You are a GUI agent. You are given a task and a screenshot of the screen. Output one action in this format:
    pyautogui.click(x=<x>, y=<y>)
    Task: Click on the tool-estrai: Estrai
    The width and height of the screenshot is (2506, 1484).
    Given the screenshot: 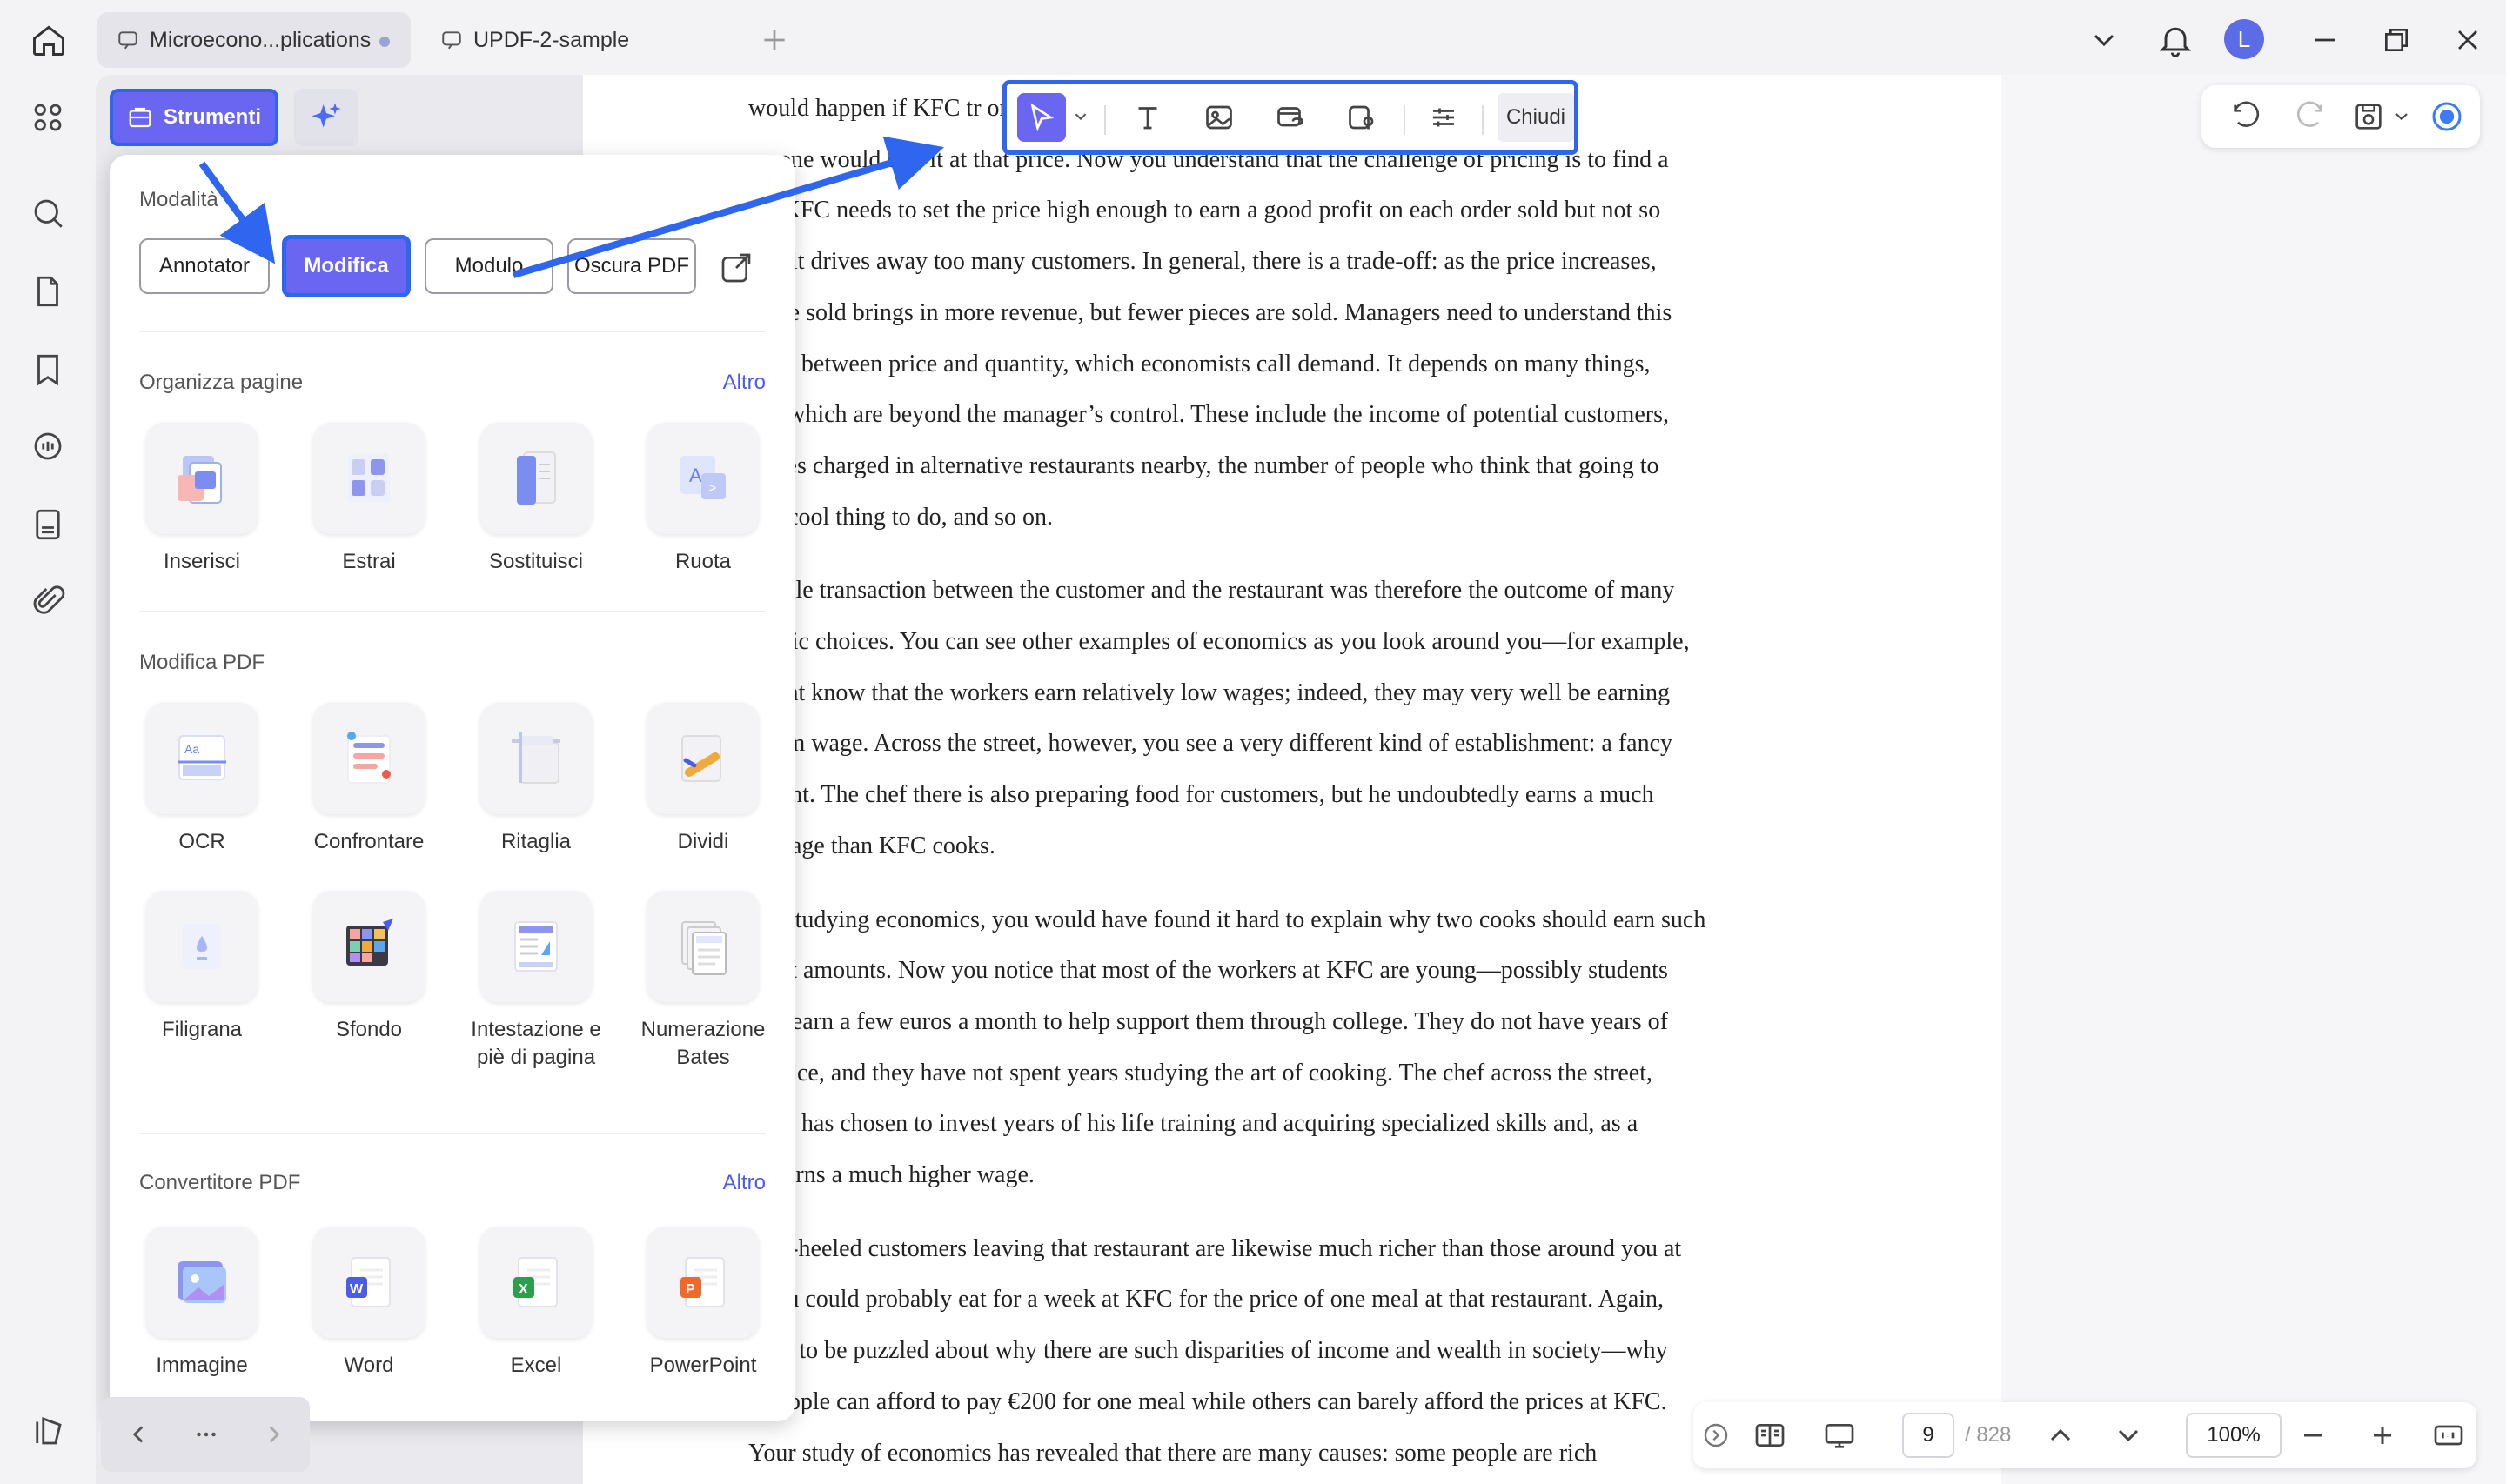 What is the action you would take?
    pyautogui.click(x=369, y=499)
    